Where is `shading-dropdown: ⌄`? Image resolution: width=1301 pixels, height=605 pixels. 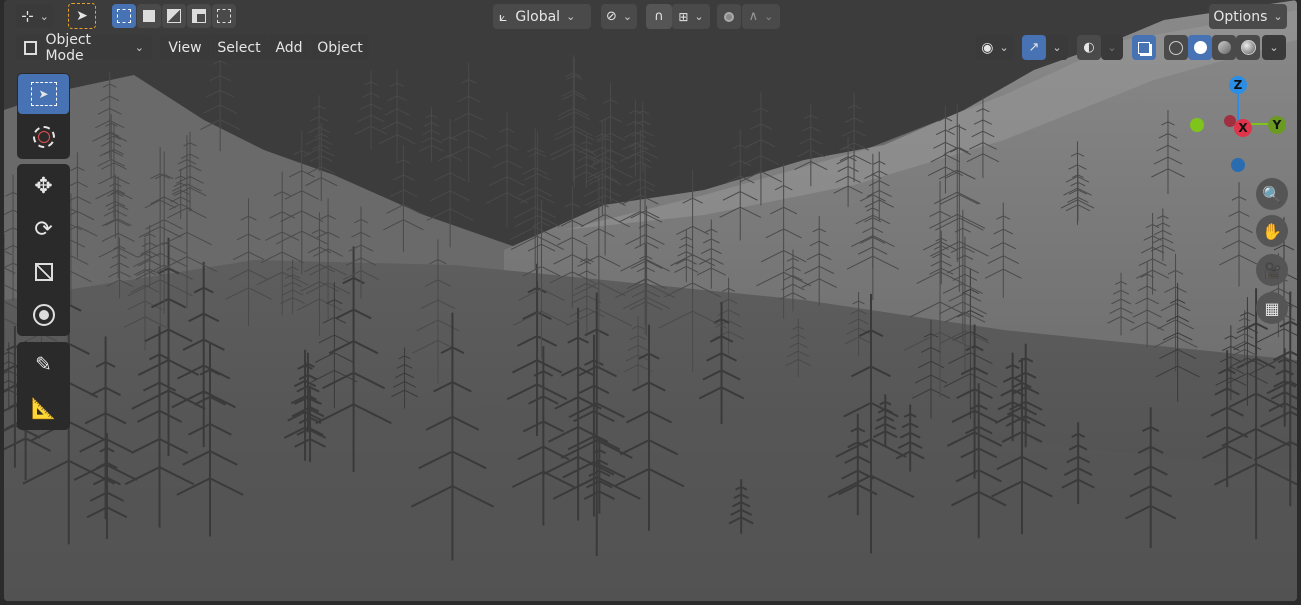
shading-dropdown: ⌄ is located at coordinates (1274, 47).